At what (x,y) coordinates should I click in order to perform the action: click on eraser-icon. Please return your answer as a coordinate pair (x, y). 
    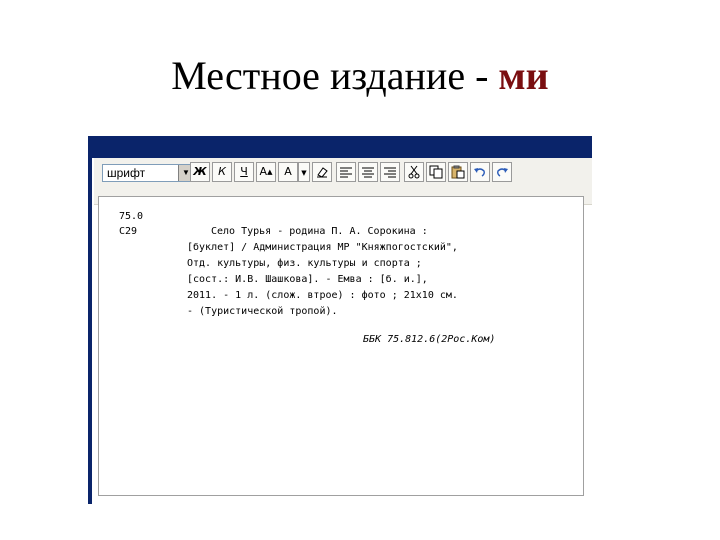
    Looking at the image, I should click on (322, 172).